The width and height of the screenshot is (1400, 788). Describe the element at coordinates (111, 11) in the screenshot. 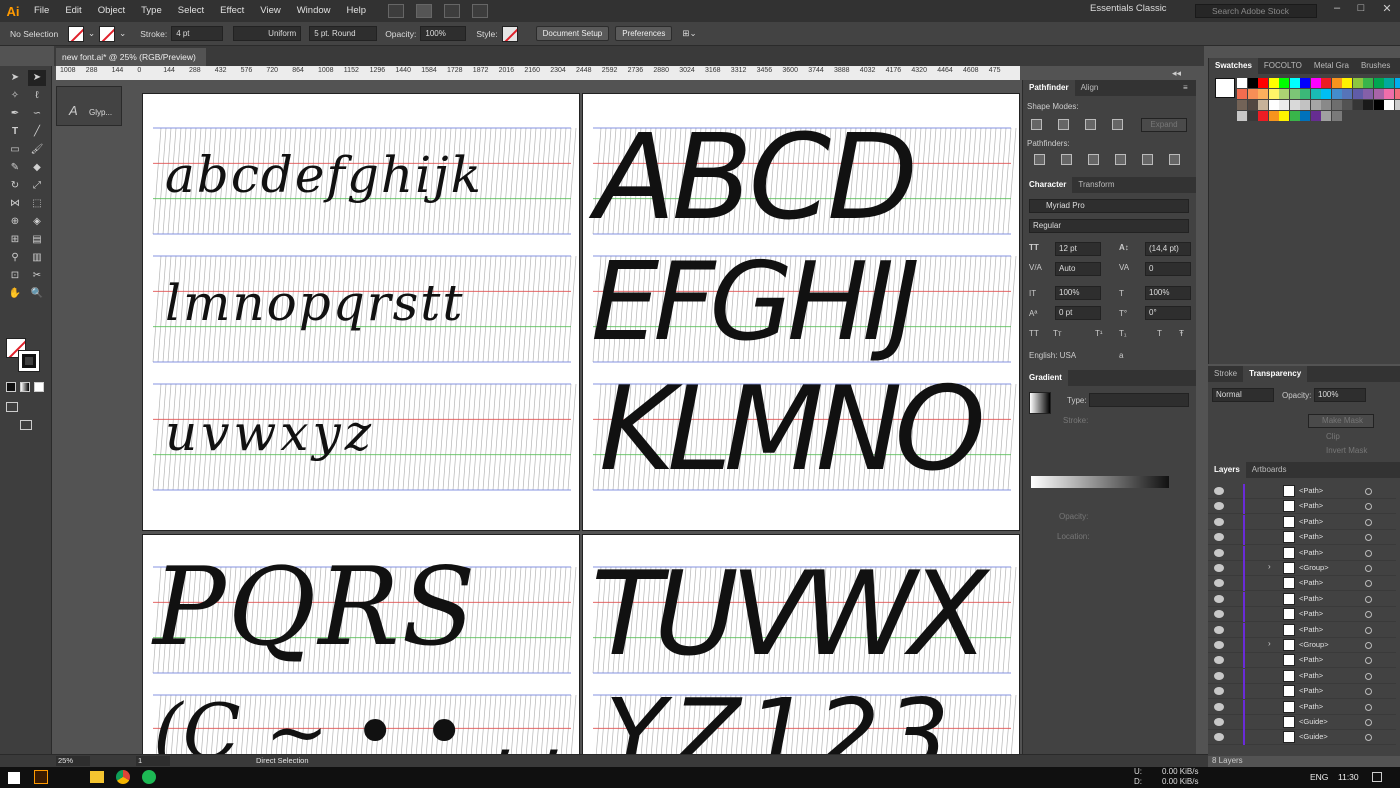

I see `menu-object: Object` at that location.